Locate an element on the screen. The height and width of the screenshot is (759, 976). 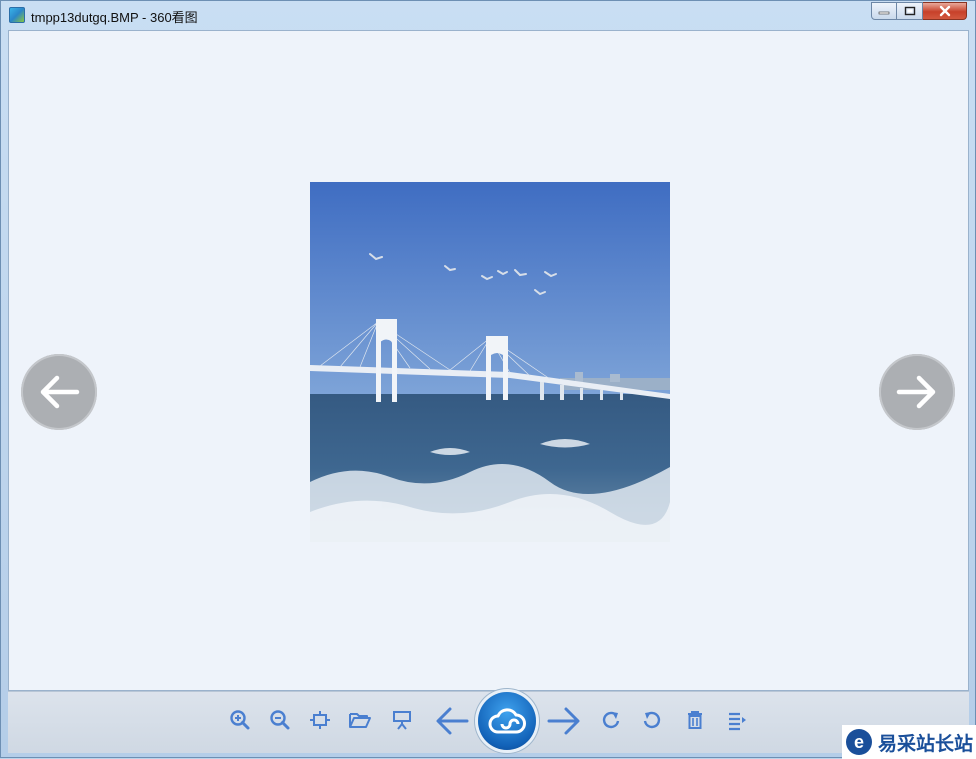
menu-button is located at coordinates (737, 720).